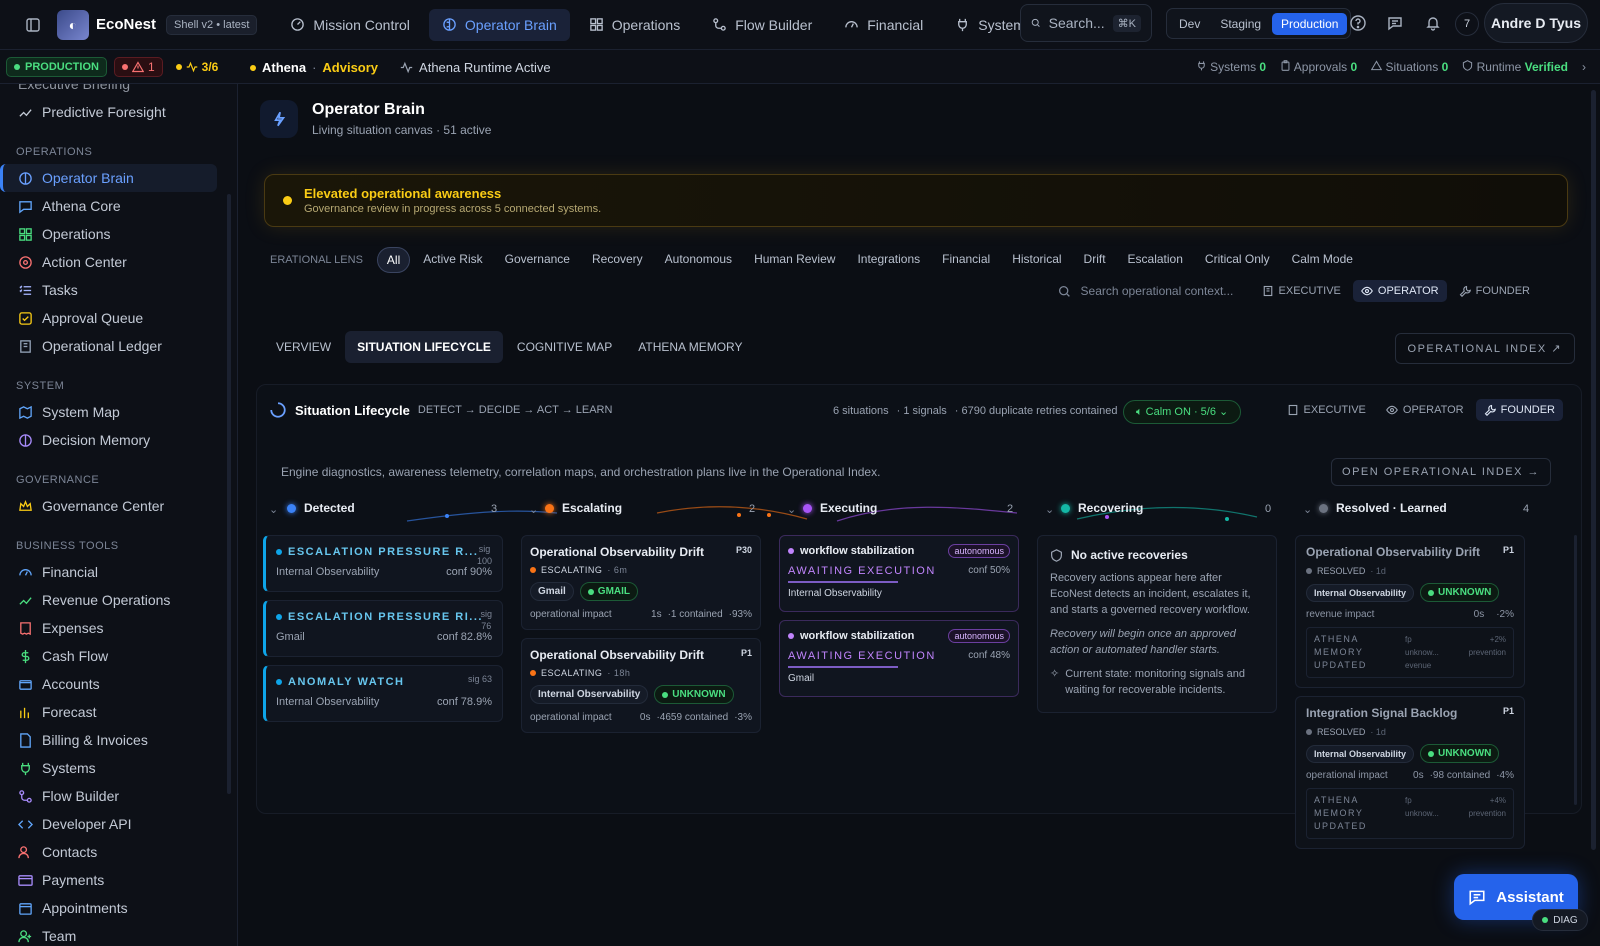 This screenshot has height=946, width=1600. Describe the element at coordinates (108, 506) in the screenshot. I see `sidebar-item-governance-center: Governance Center` at that location.